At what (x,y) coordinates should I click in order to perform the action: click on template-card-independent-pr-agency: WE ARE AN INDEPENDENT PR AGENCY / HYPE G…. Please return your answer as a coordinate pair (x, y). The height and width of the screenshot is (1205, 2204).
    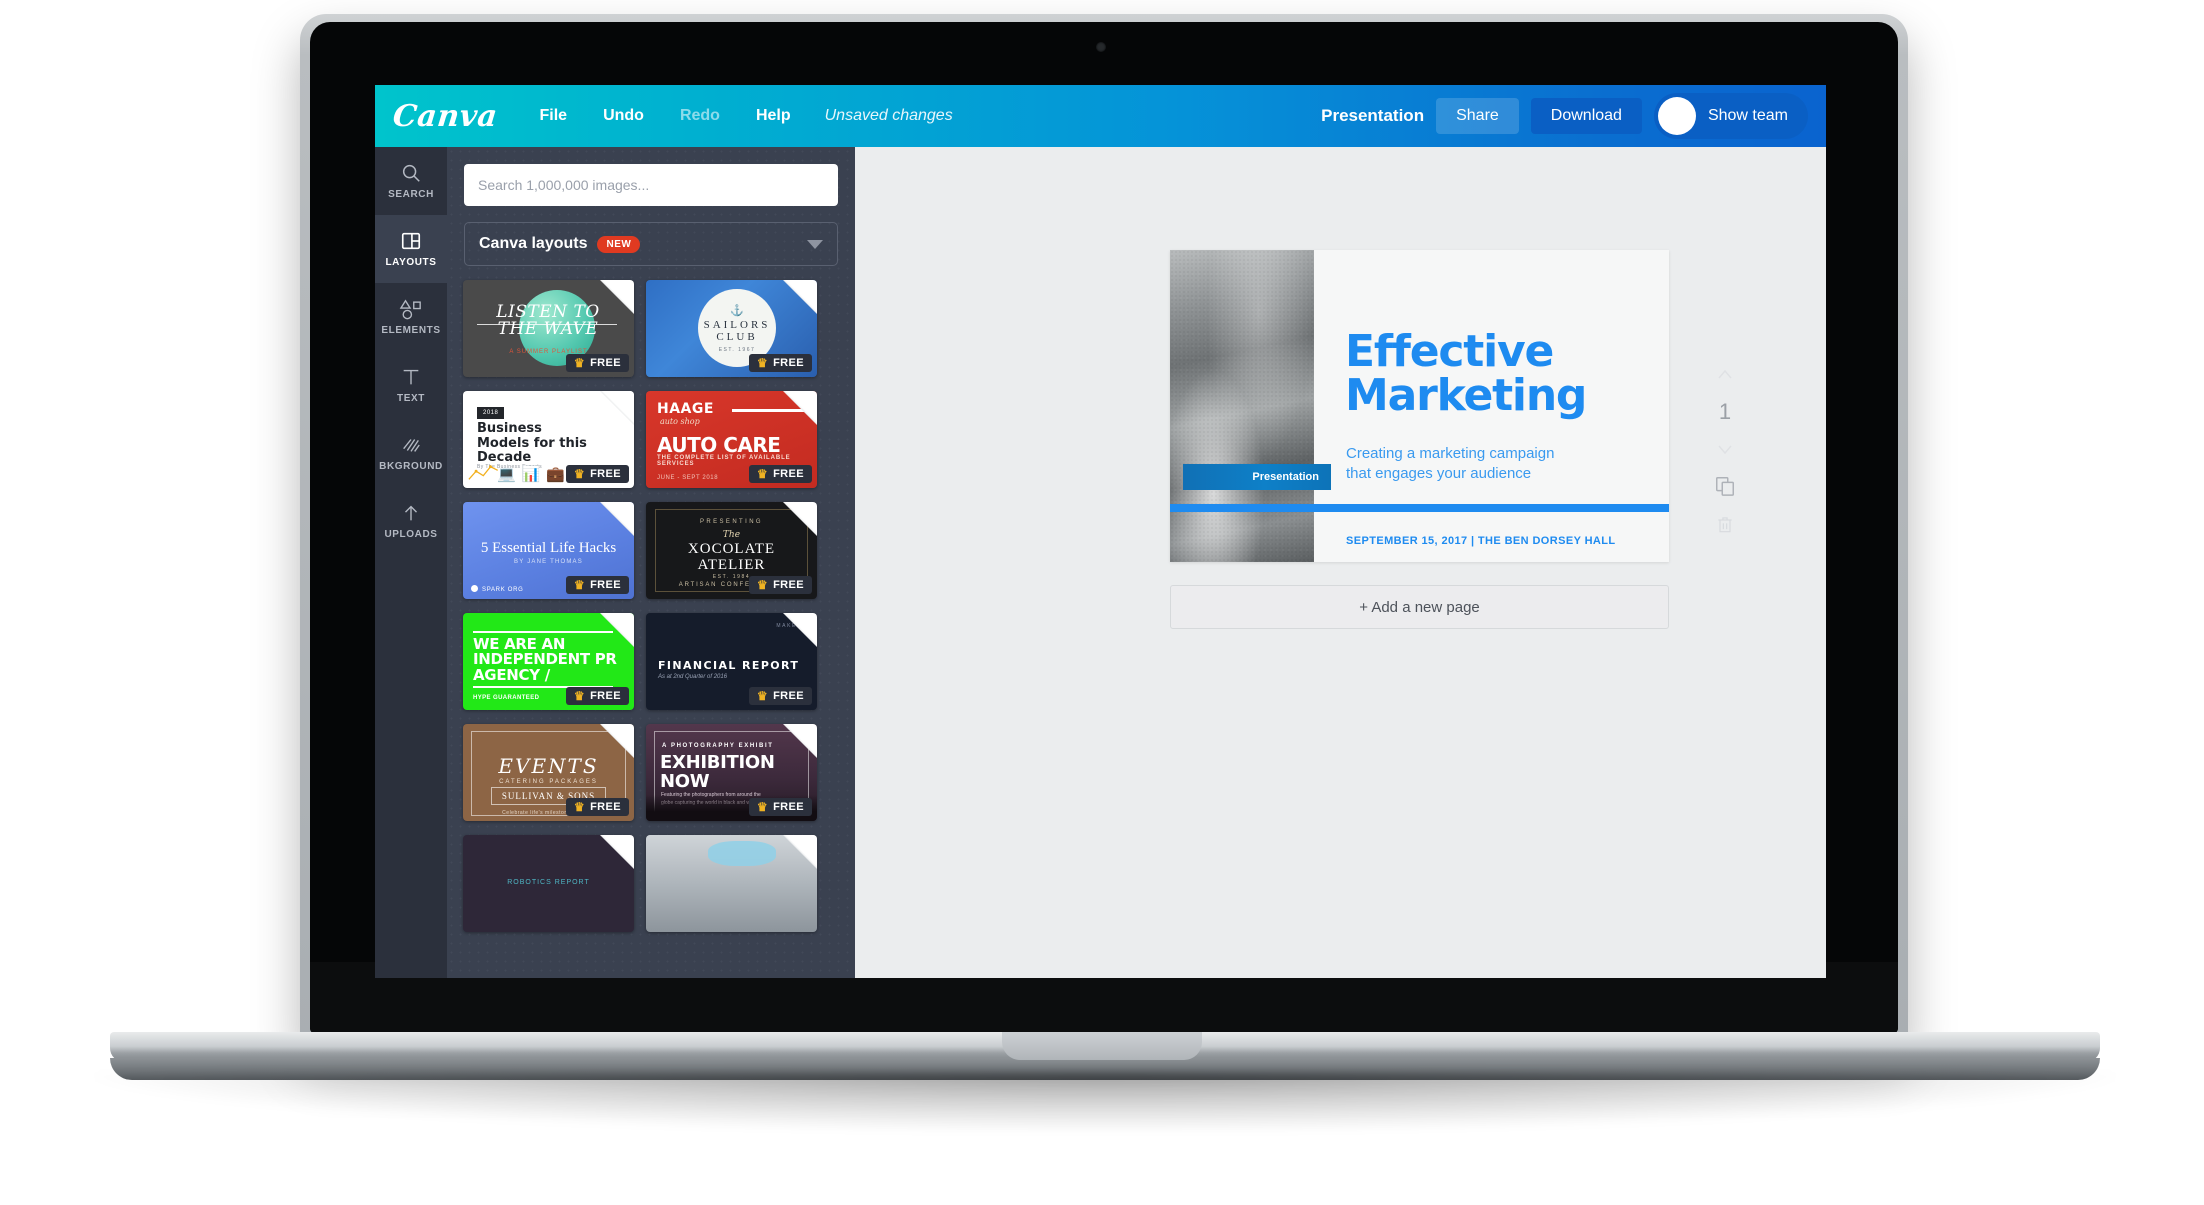
    Looking at the image, I should click on (548, 661).